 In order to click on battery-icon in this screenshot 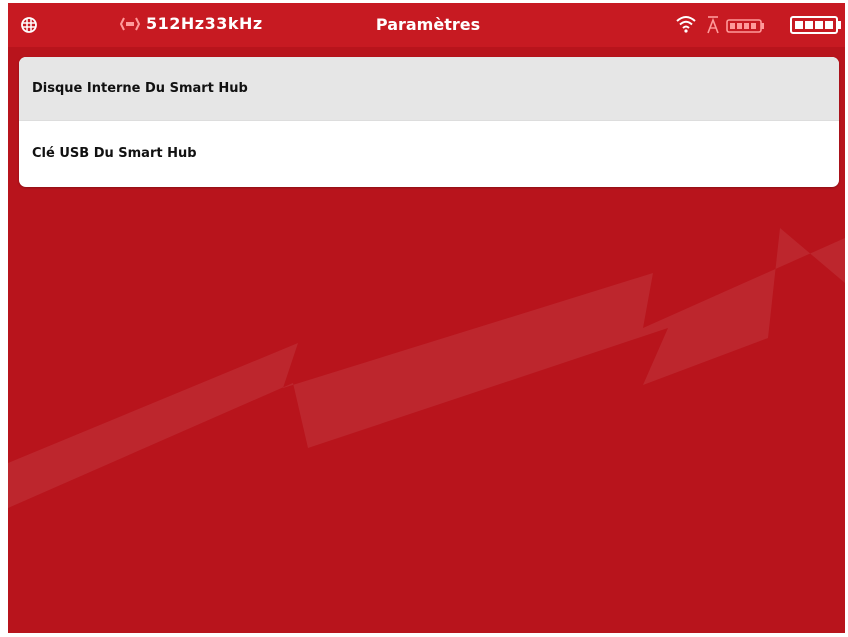, I will do `click(815, 25)`.